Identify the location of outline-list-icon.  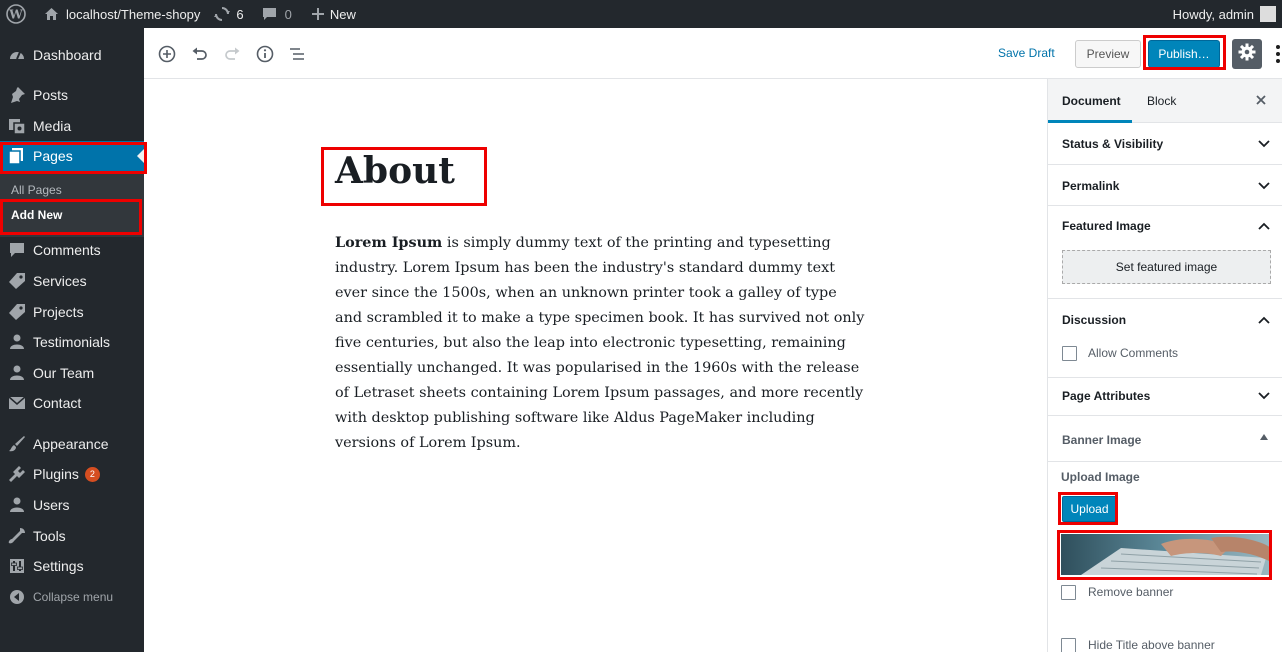
(297, 54).